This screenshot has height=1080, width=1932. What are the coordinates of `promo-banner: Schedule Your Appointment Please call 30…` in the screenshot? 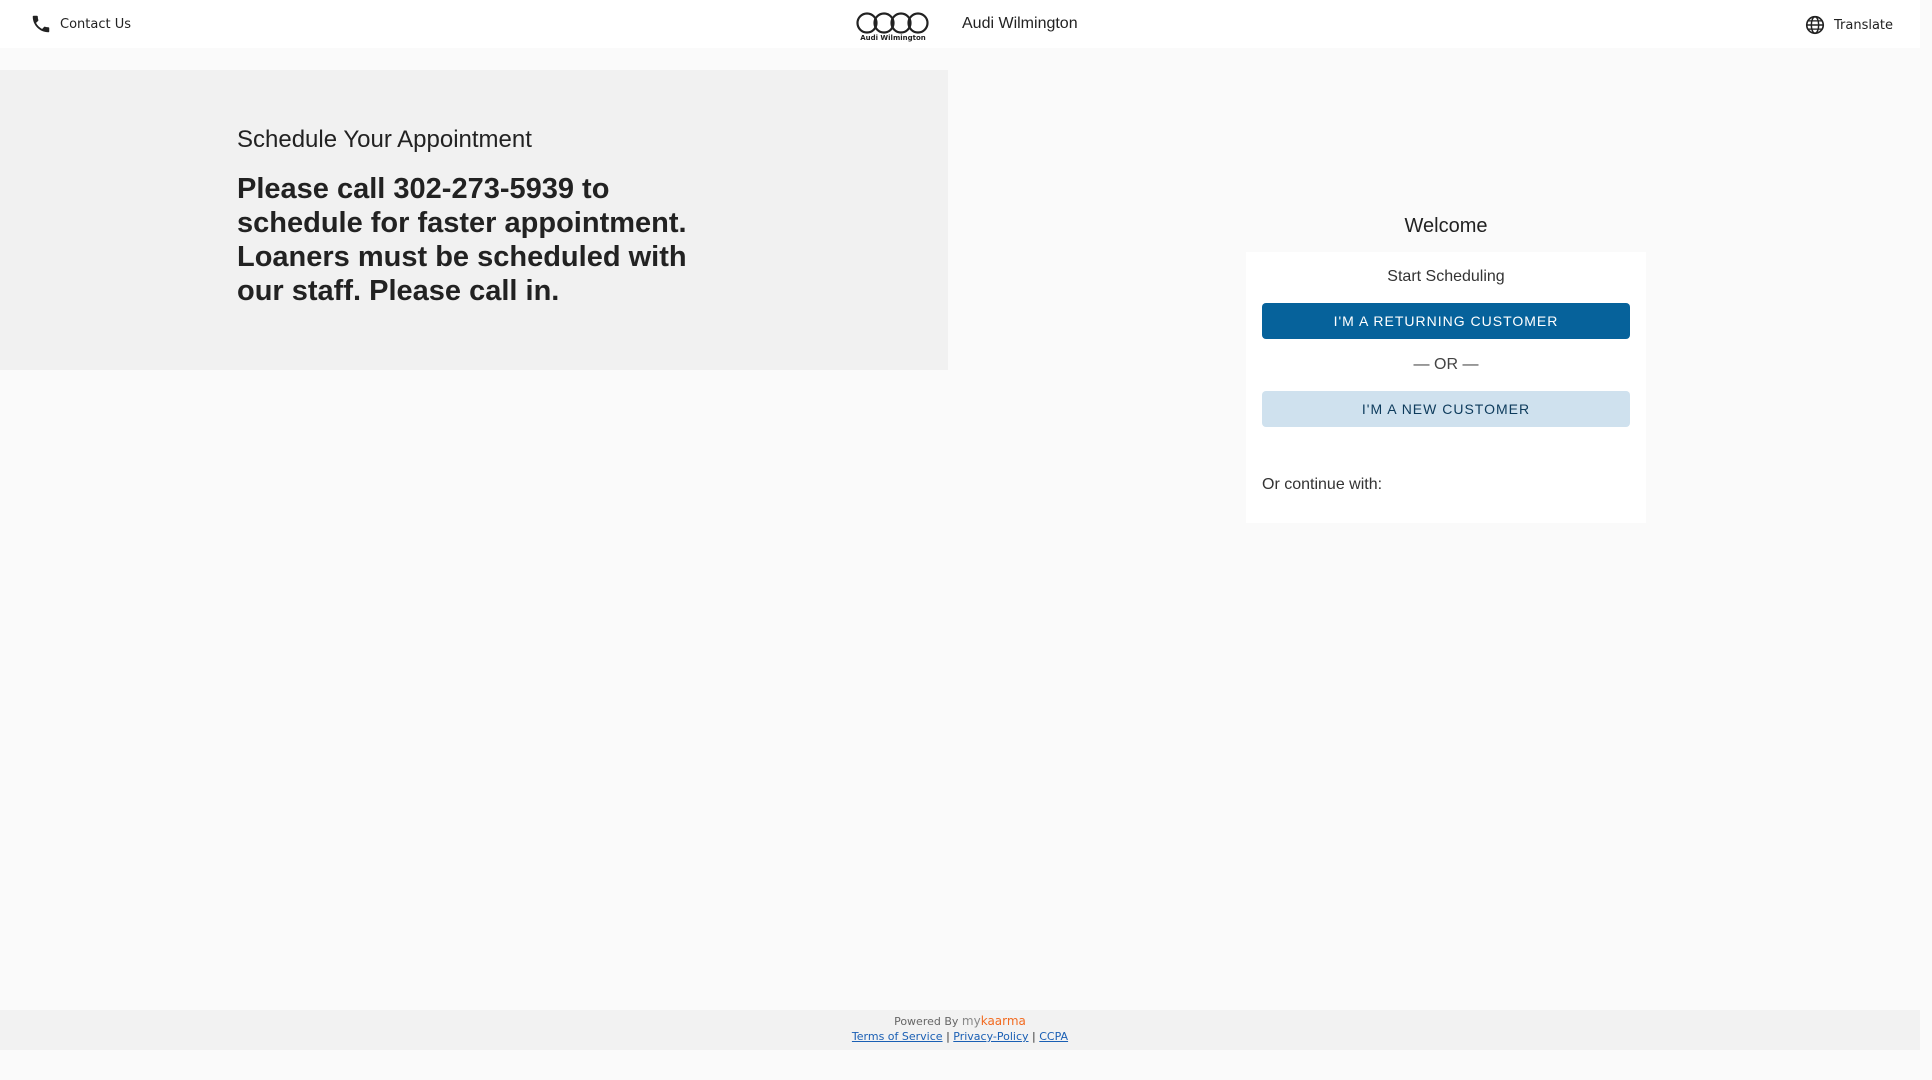 It's located at (474, 220).